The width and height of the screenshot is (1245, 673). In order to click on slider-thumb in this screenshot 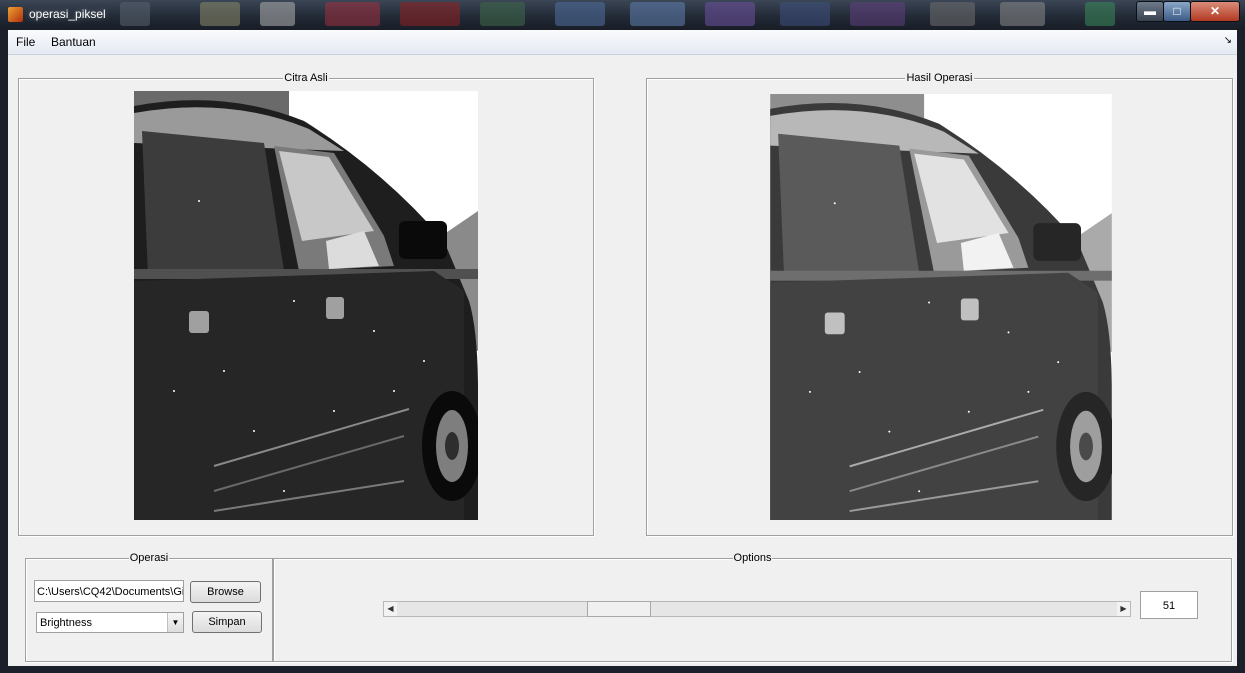, I will do `click(619, 609)`.